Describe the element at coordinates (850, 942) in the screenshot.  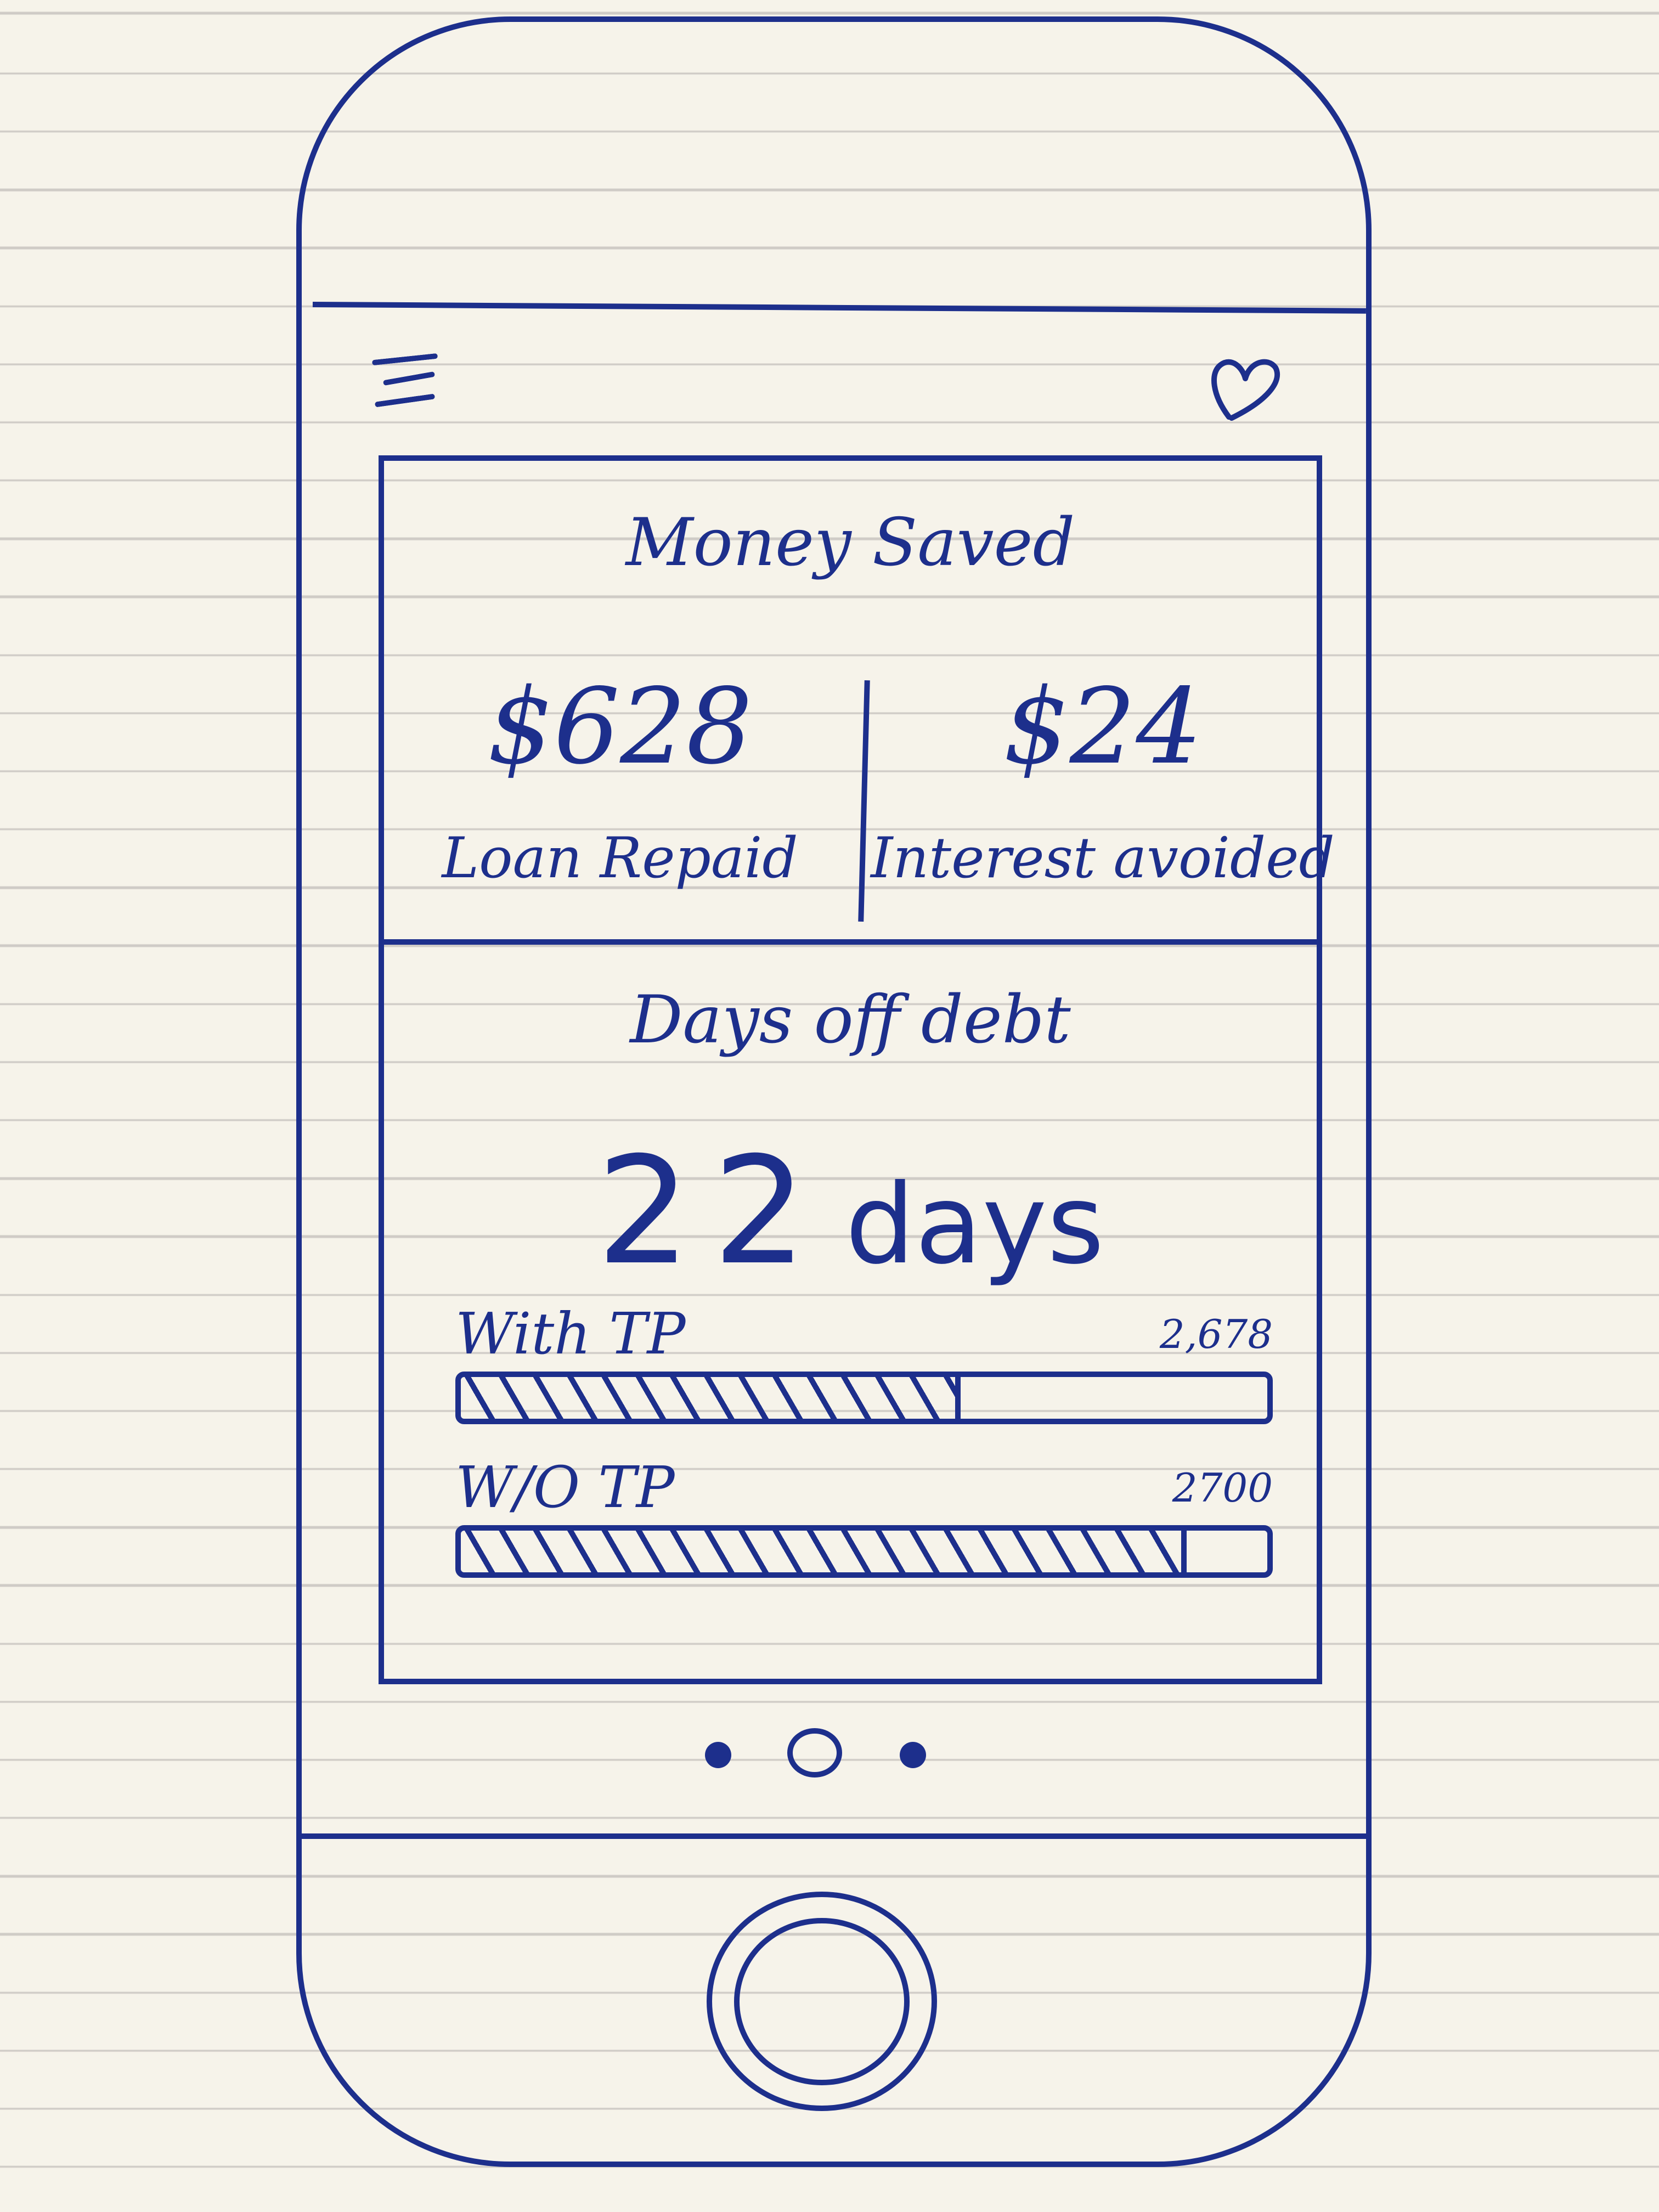
I see `section-divider` at that location.